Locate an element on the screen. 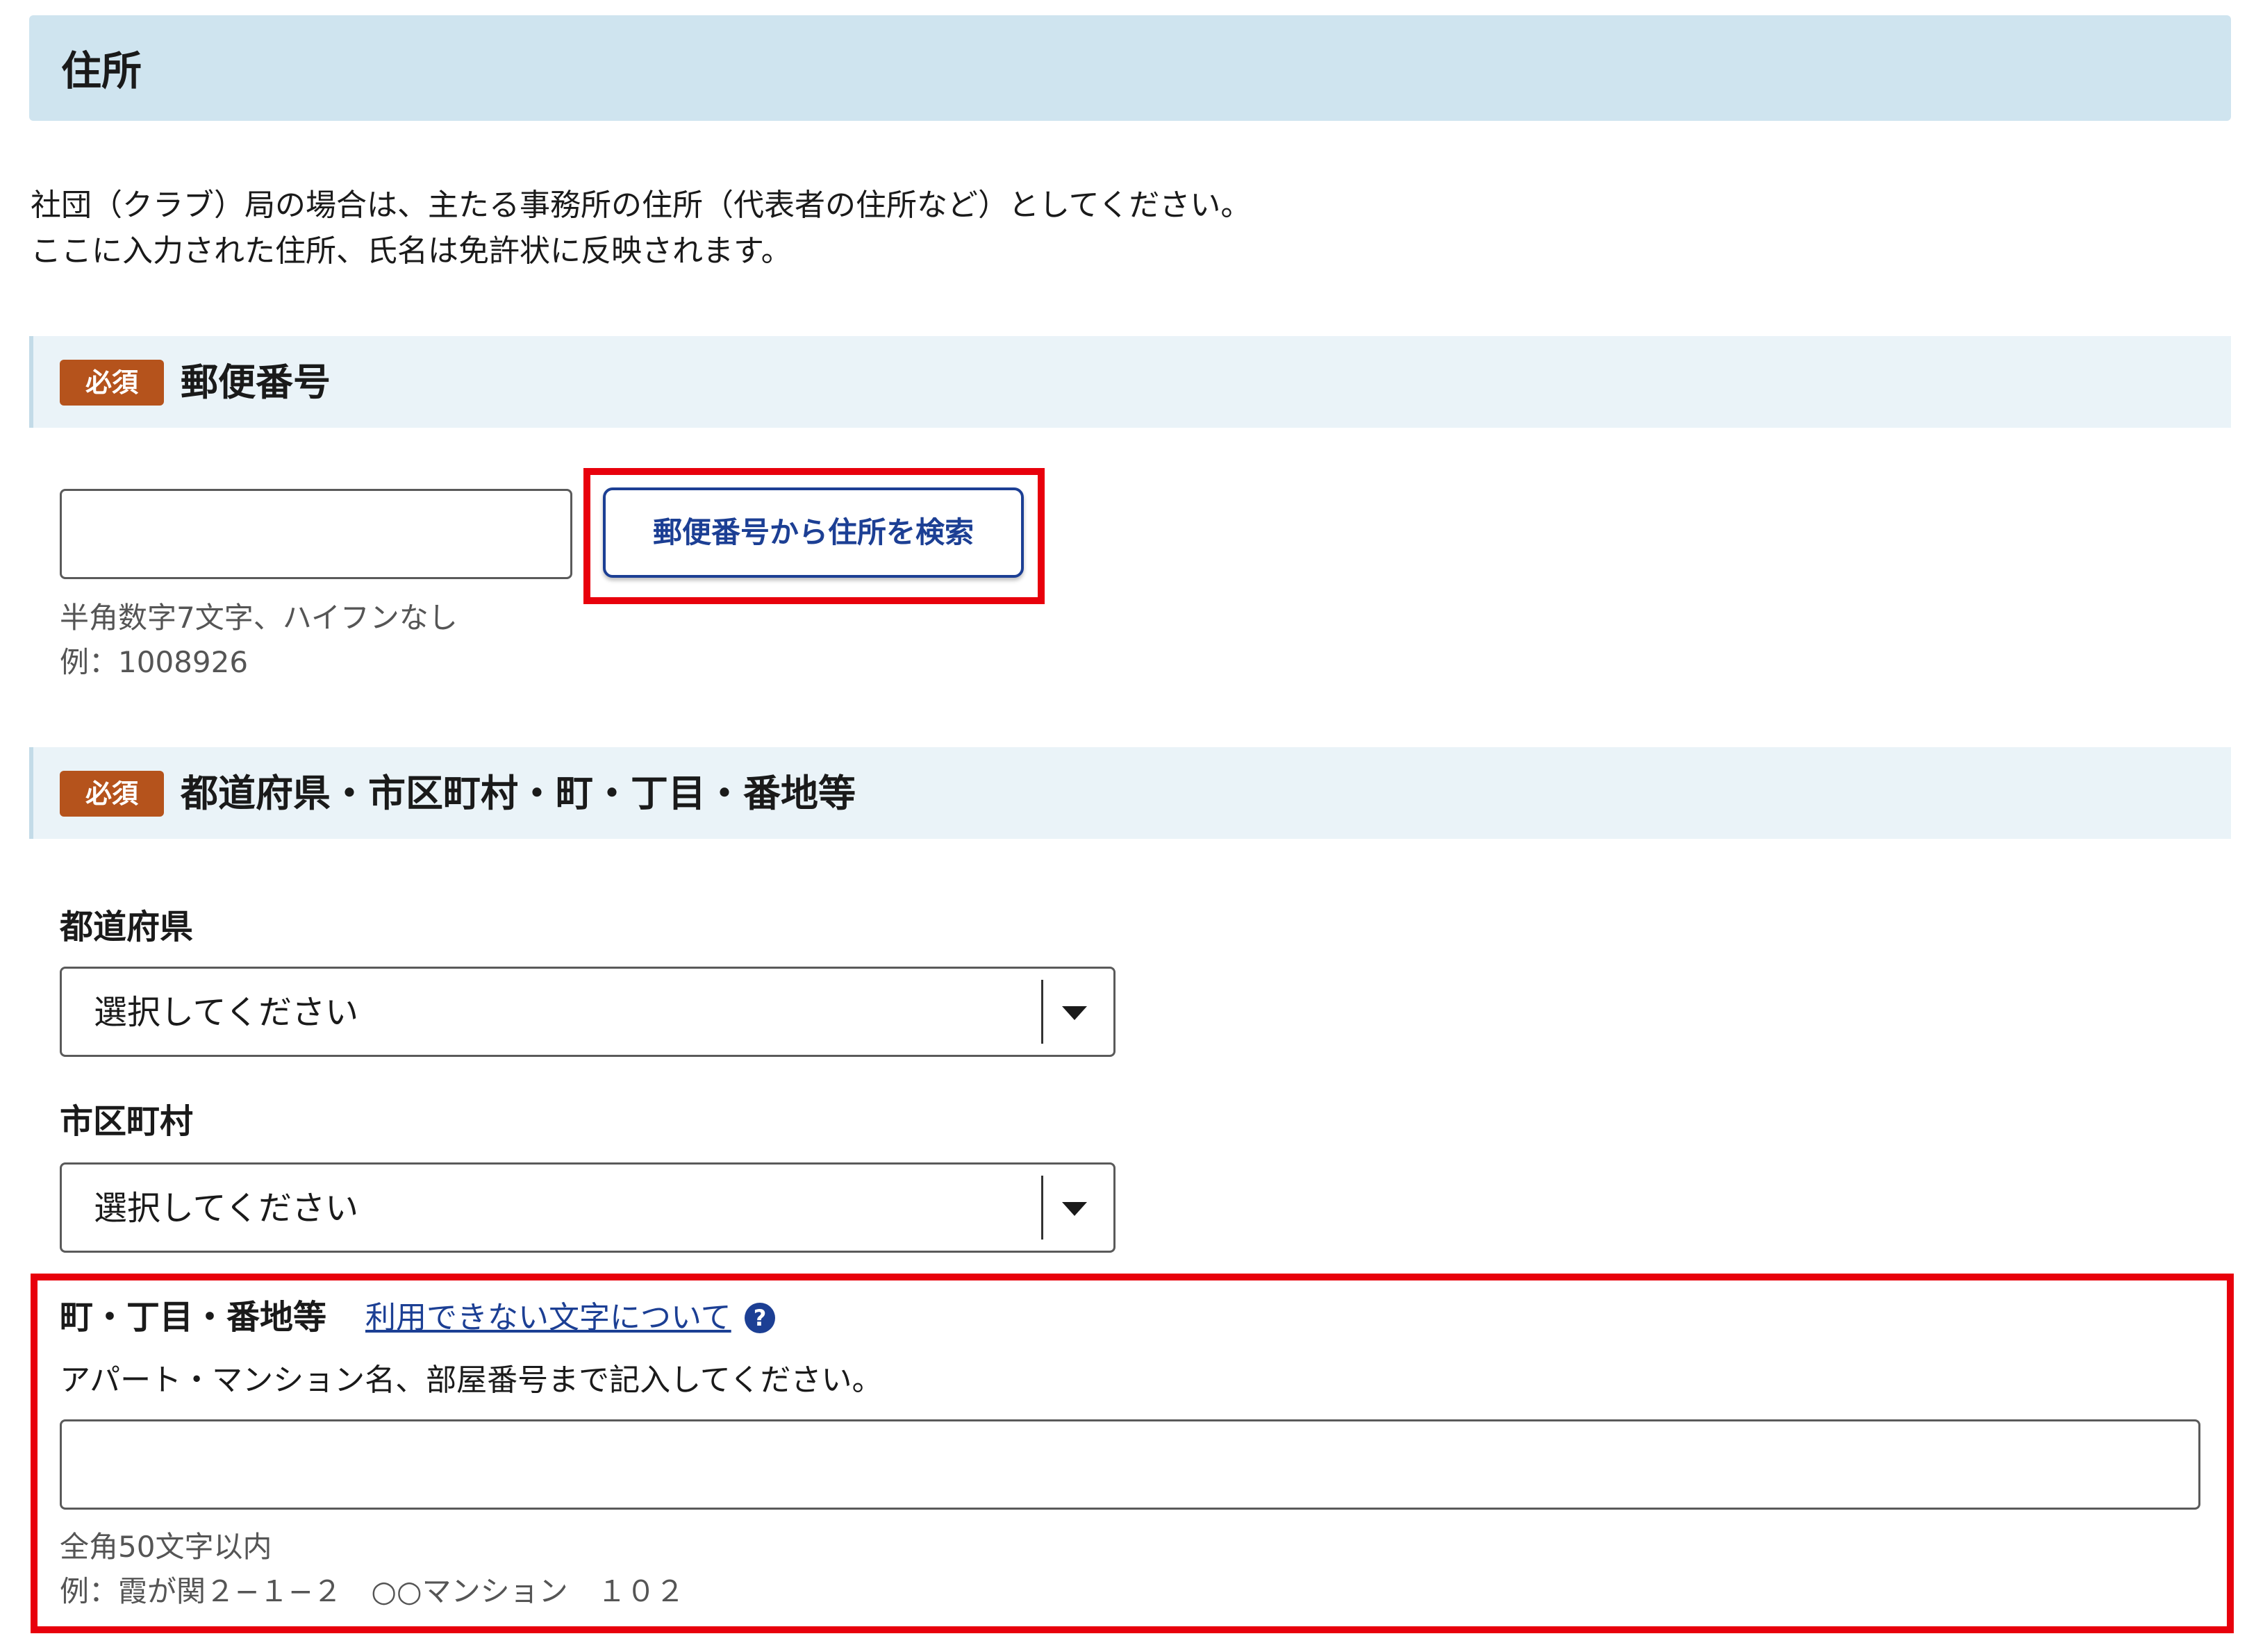 The width and height of the screenshot is (2256, 1652). intro-text-line2: ここに入力された住所、氏名は免許状に反映されます。 is located at coordinates (411, 251).